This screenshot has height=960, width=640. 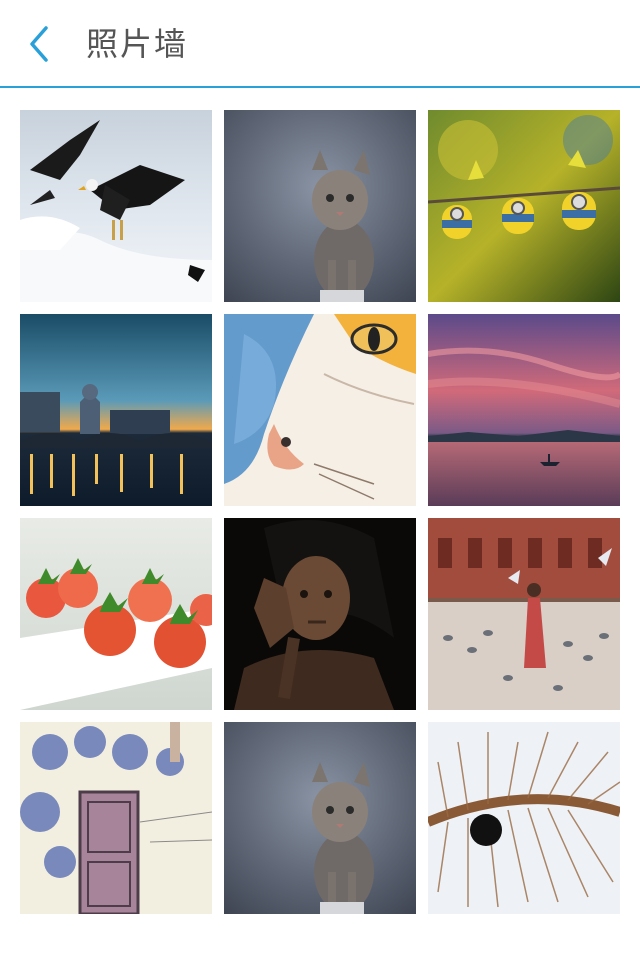 I want to click on photo-tile-pigeon-square, so click(x=524, y=614).